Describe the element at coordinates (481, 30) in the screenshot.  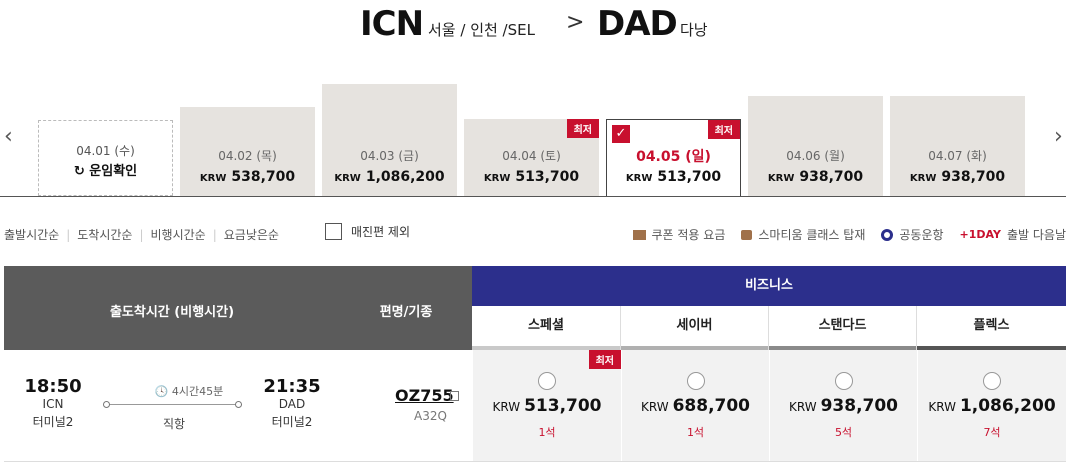
I see `origin-city: 서울 / 인천 /SEL` at that location.